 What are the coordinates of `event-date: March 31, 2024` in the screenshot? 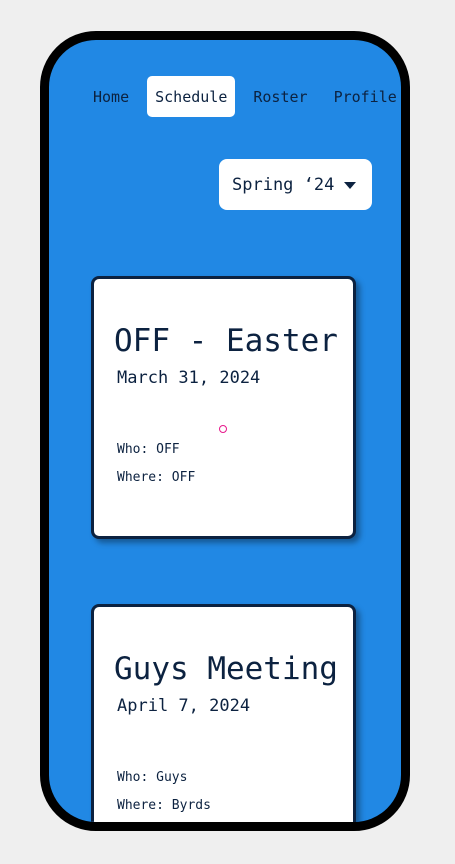 It's located at (189, 378).